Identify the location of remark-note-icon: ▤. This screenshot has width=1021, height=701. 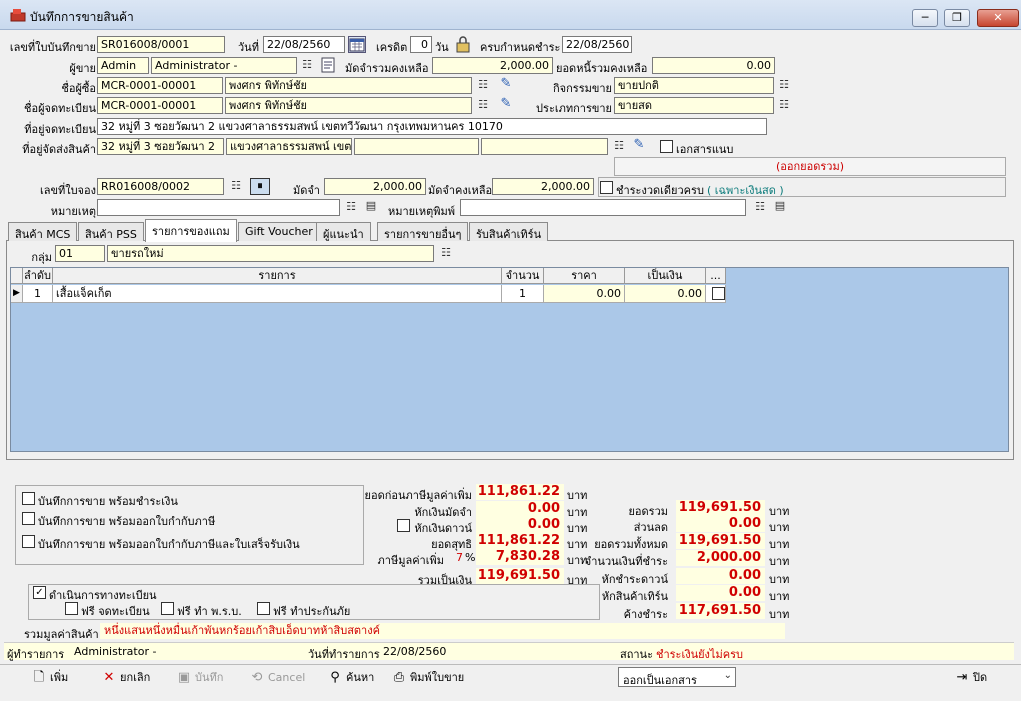
(371, 206).